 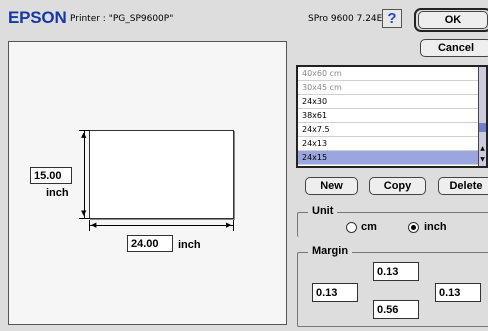 What do you see at coordinates (435, 227) in the screenshot?
I see `radio-inch-label: inch` at bounding box center [435, 227].